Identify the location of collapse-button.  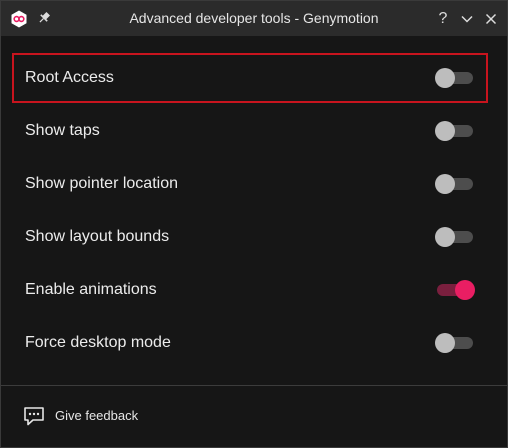
(467, 19).